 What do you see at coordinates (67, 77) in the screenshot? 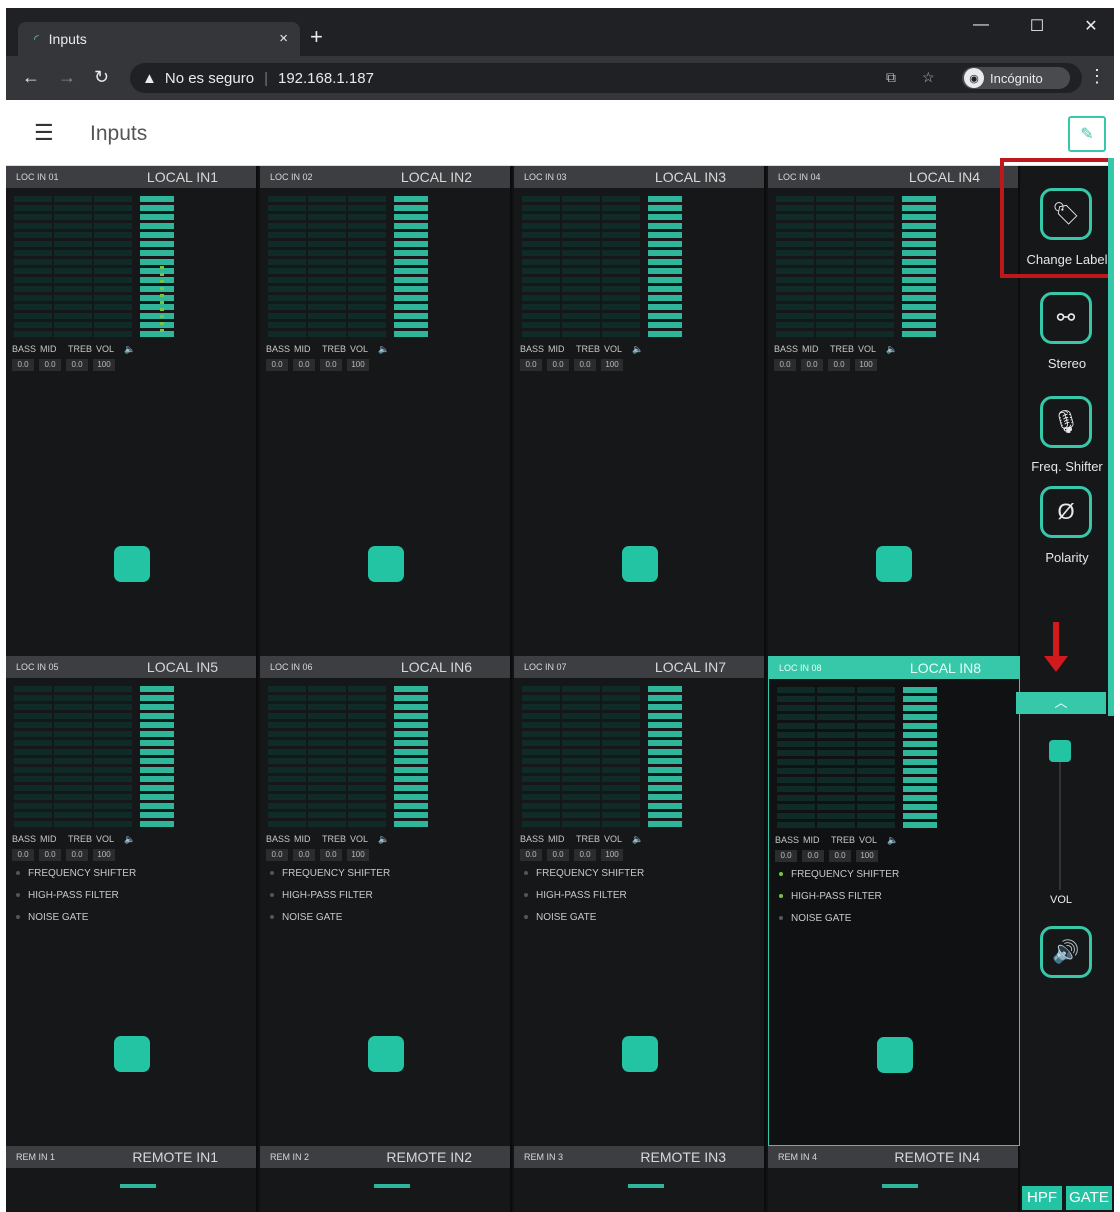
I see `forward-icon: →` at bounding box center [67, 77].